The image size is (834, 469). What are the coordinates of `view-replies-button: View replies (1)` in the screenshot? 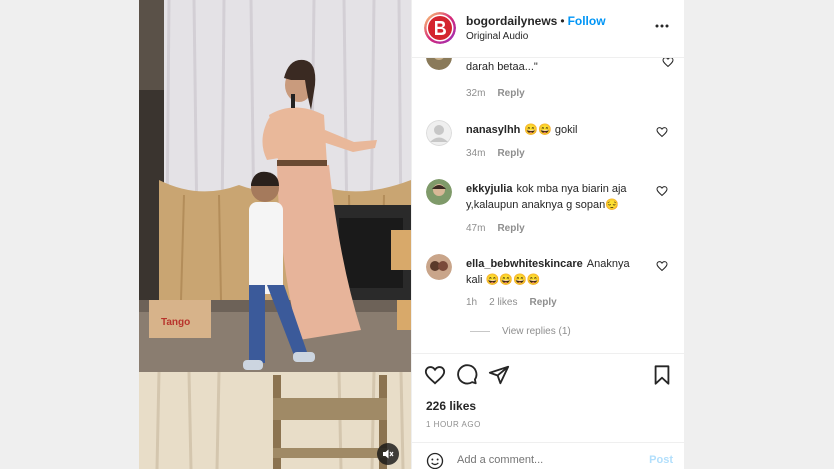 It's located at (520, 331).